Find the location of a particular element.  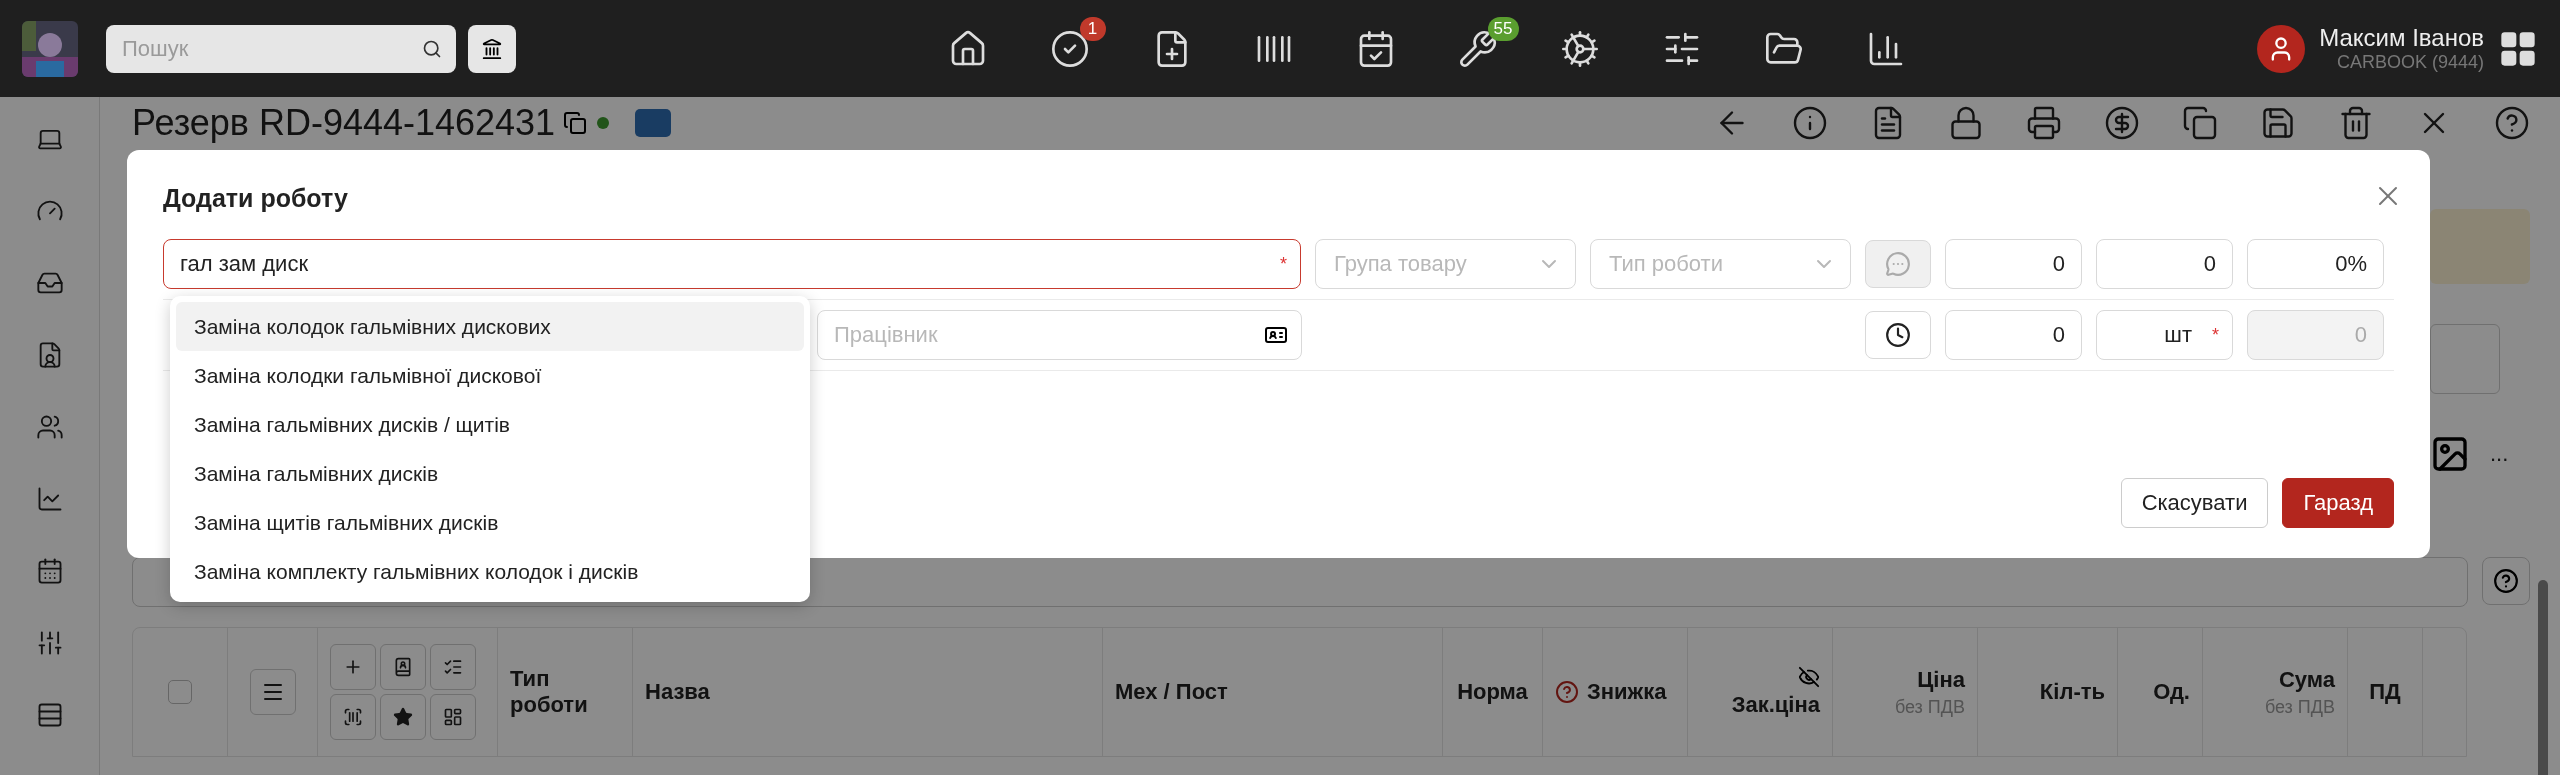

column-header: Сума is located at coordinates (2306, 679).